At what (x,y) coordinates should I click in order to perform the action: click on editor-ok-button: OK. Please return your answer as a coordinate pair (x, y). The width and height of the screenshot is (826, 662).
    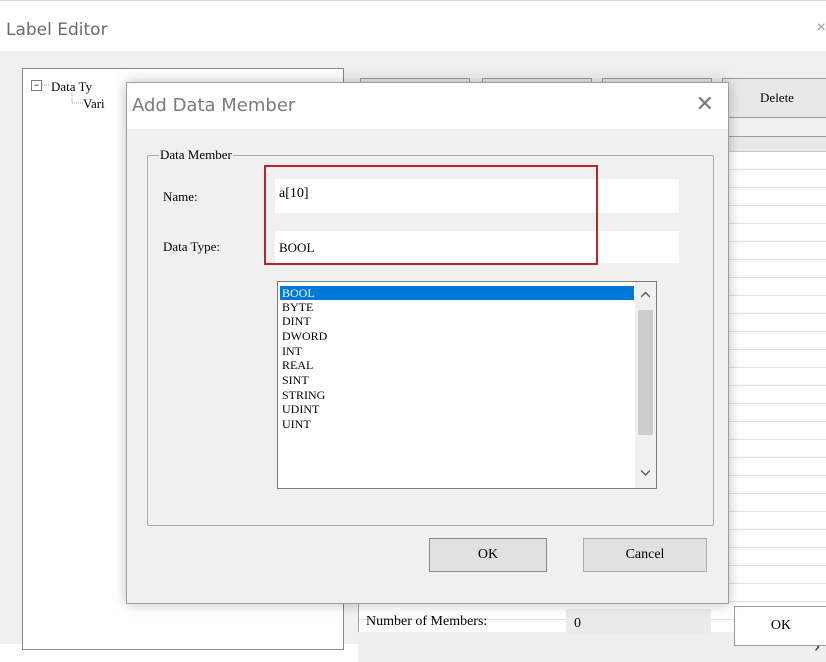
    Looking at the image, I should click on (780, 626).